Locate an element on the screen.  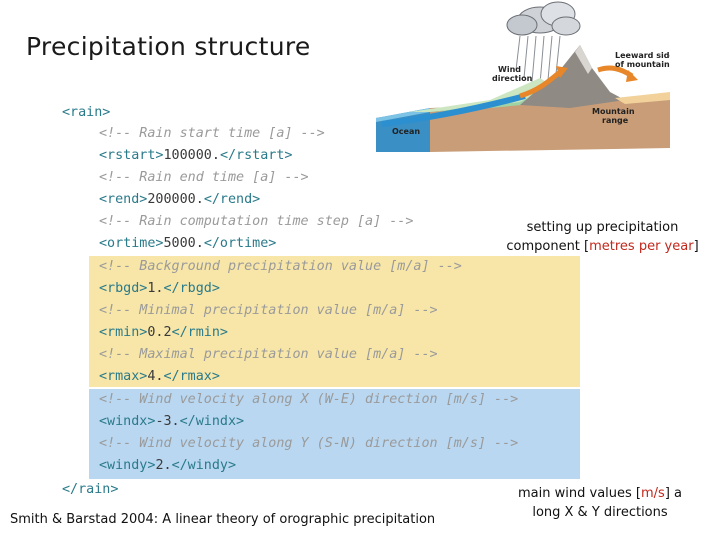
wind-note-line2: long X & Y directions is located at coordinates (600, 512).